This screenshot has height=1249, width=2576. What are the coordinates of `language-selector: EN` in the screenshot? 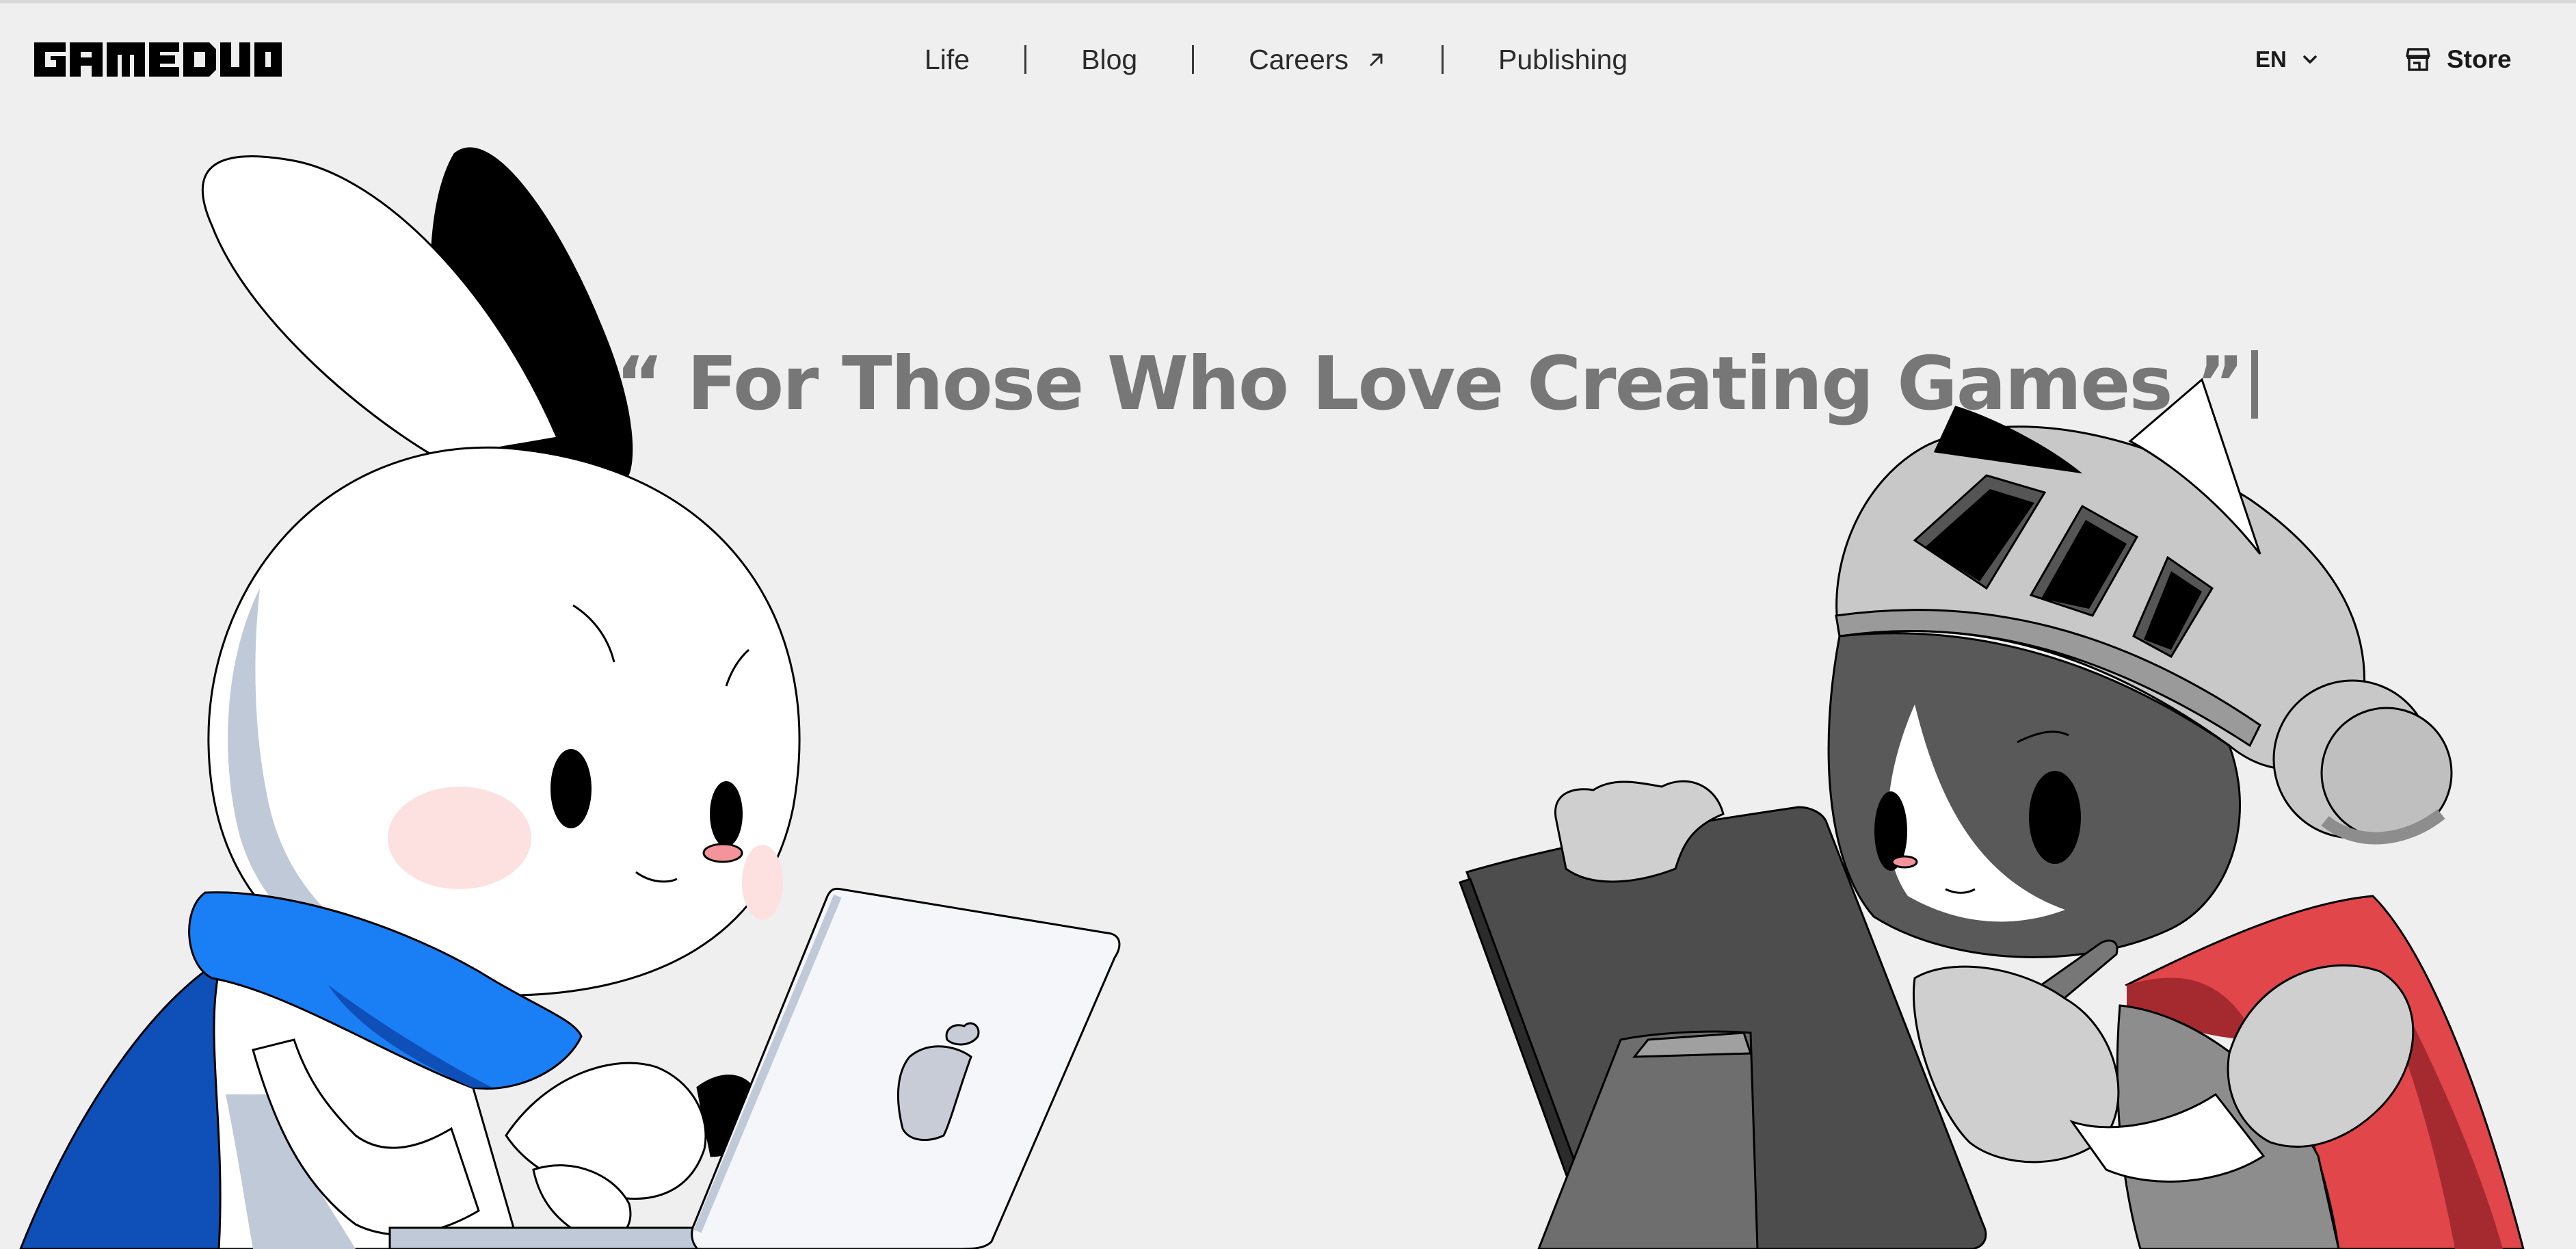 It's located at (2286, 59).